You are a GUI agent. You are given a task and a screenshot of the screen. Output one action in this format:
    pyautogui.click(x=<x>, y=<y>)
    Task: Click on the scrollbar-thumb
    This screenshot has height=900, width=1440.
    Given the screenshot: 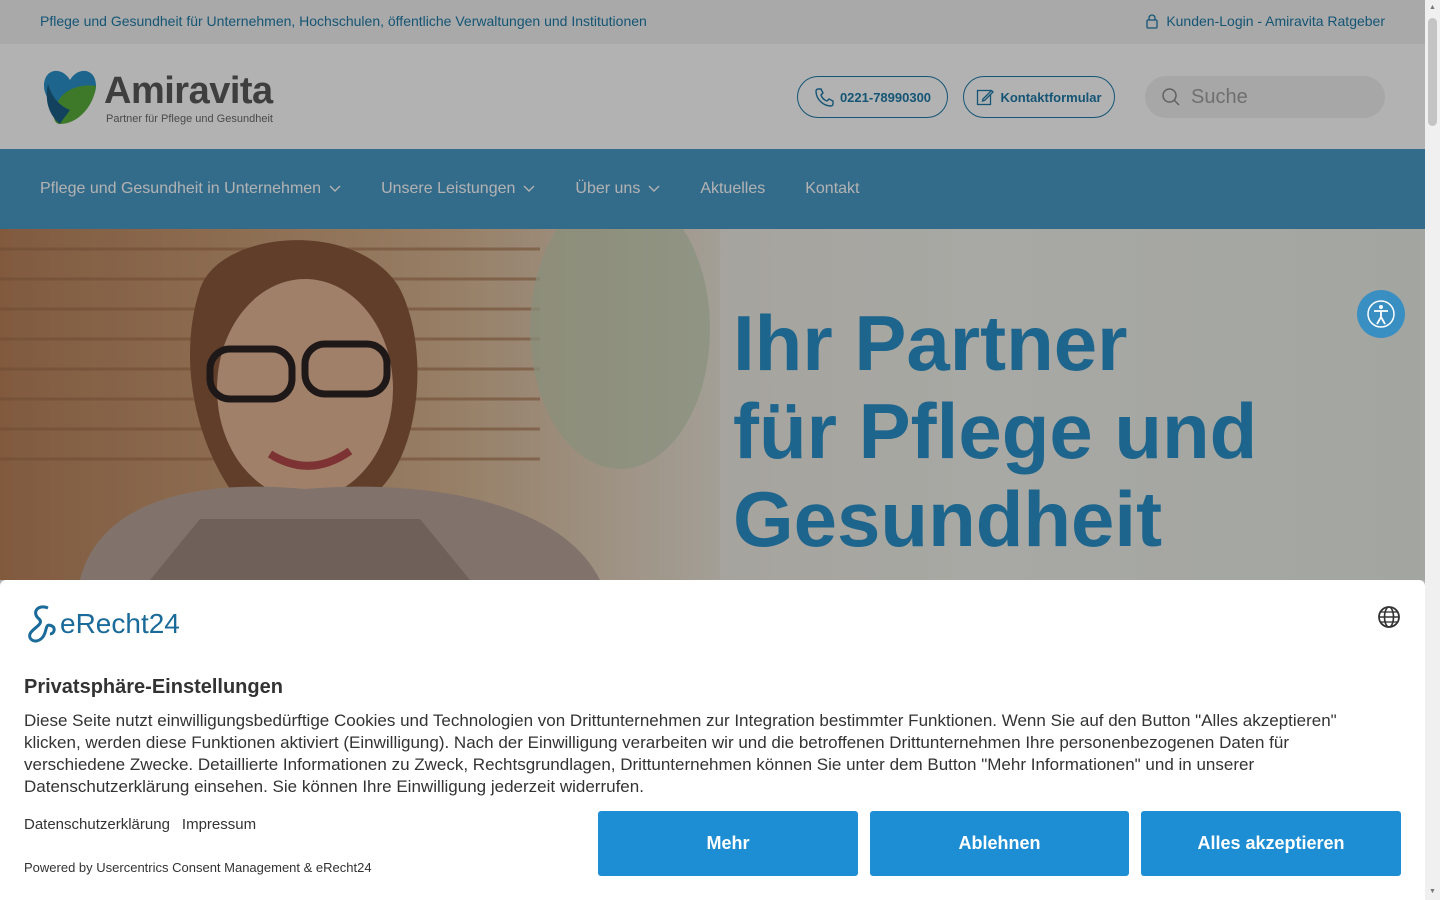 What is the action you would take?
    pyautogui.click(x=1432, y=72)
    